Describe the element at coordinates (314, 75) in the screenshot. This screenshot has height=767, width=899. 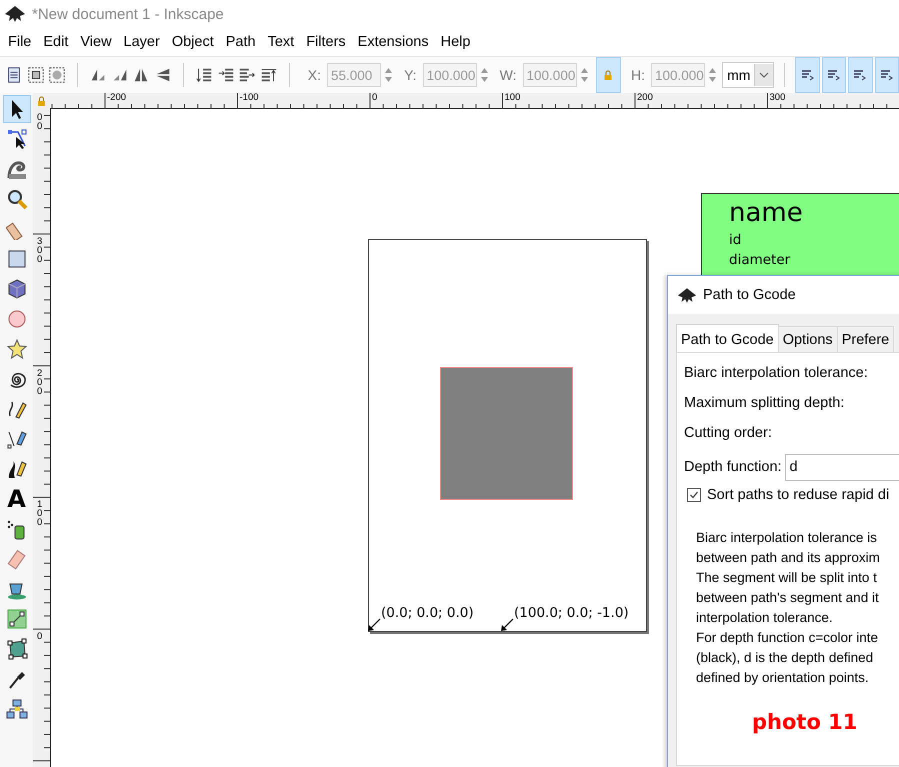
I see `field-label: X:` at that location.